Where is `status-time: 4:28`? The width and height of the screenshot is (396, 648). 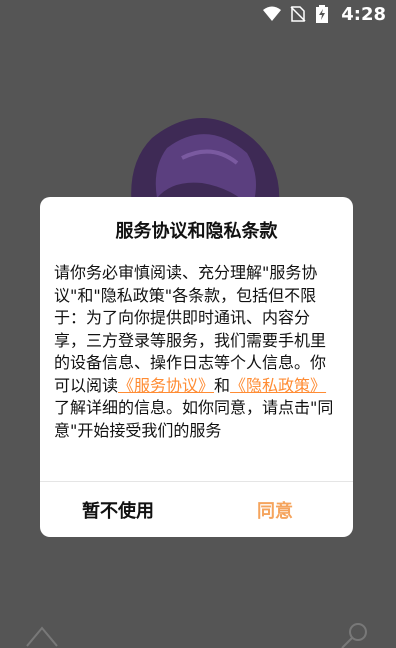
status-time: 4:28 is located at coordinates (363, 14).